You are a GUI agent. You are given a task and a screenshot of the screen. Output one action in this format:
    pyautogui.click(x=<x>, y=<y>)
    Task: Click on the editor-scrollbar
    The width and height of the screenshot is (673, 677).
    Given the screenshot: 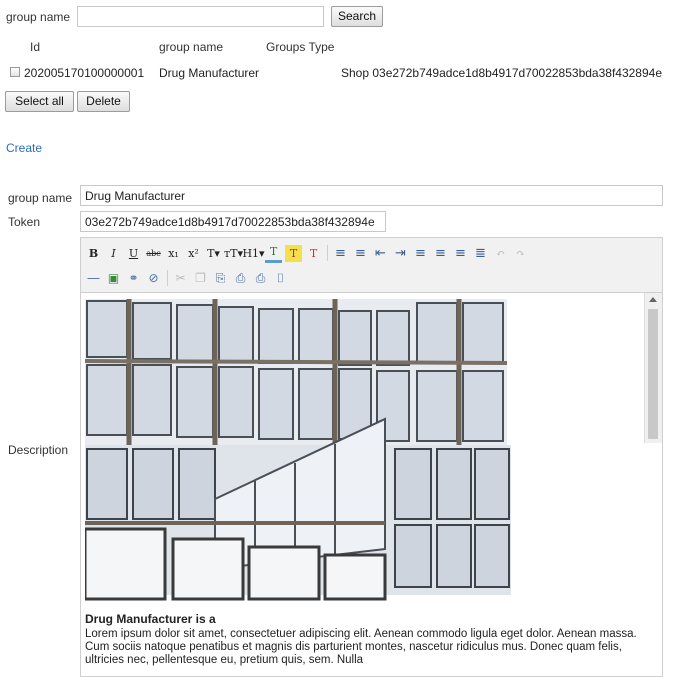 What is the action you would take?
    pyautogui.click(x=653, y=368)
    